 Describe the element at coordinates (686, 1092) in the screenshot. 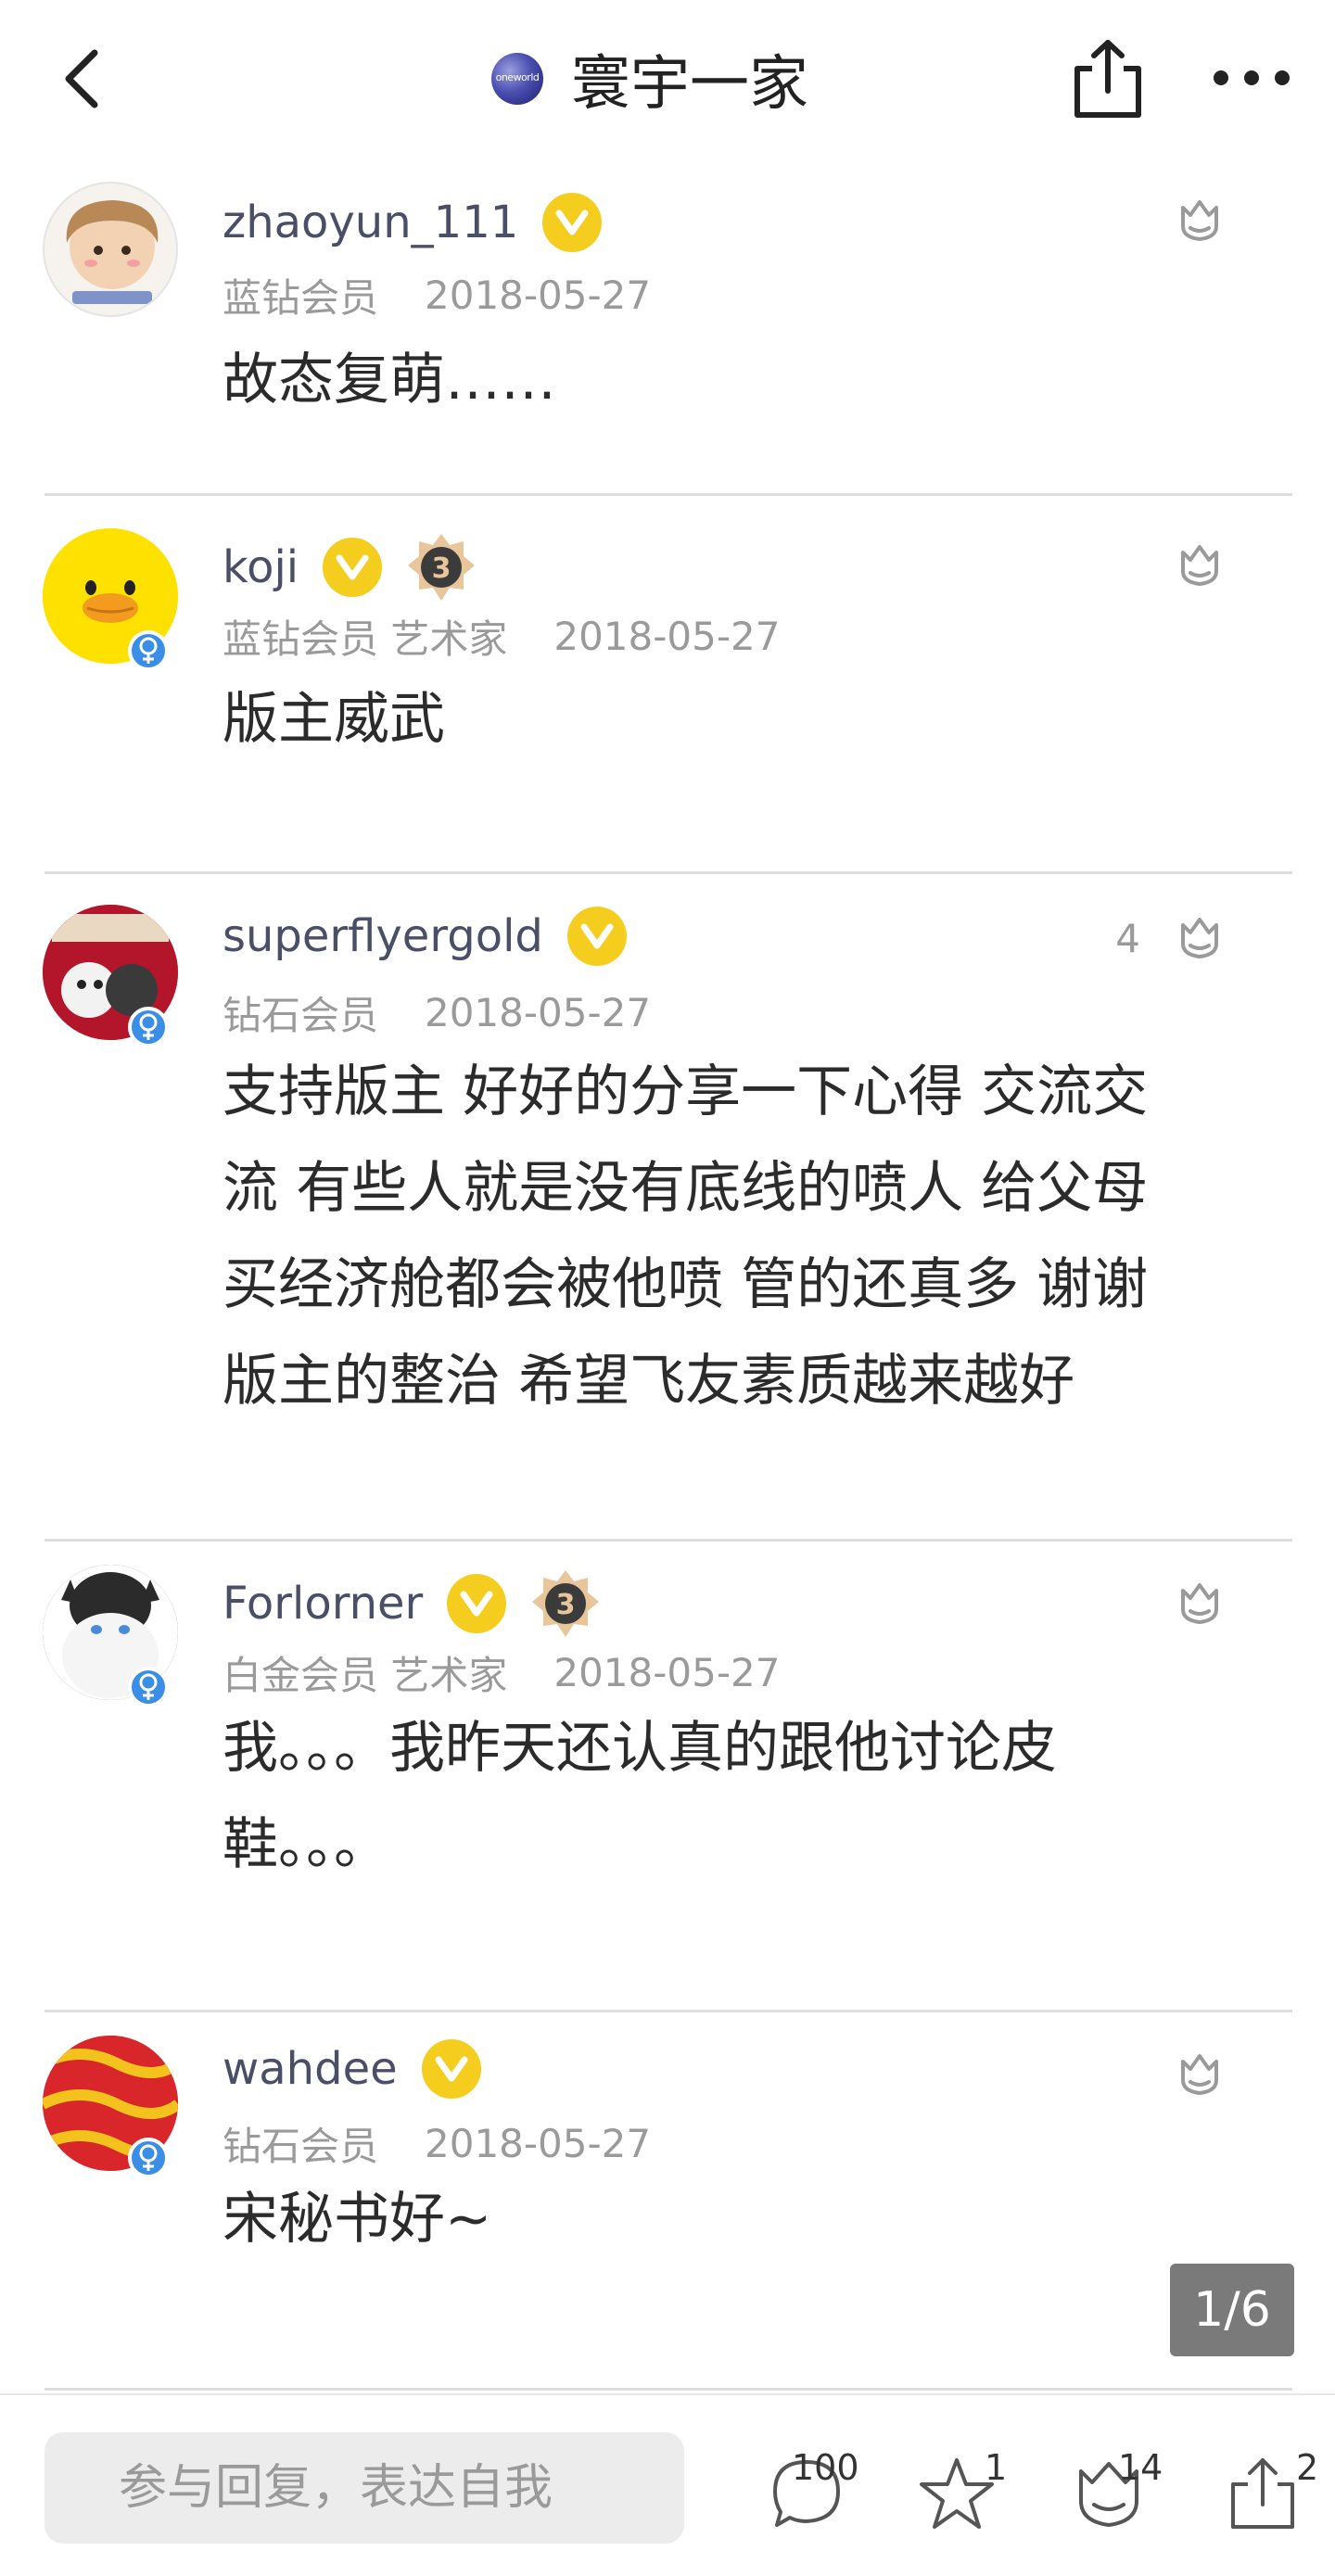

I see `comment-line: 支持版主 好好的分享一下心得 交流交` at that location.